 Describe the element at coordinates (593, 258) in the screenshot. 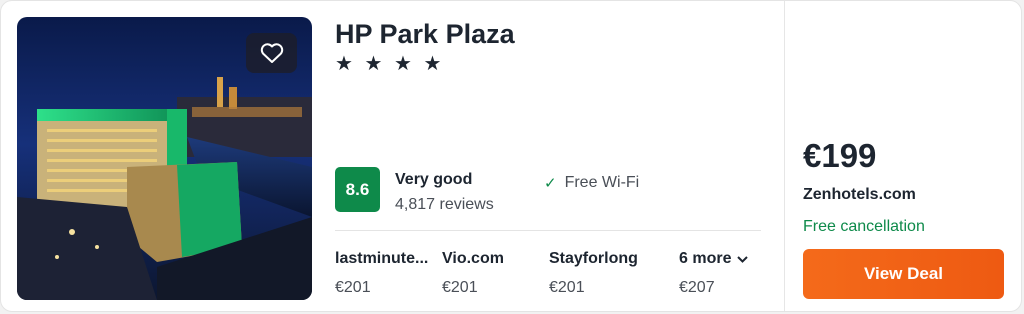

I see `provider-name: Stayforlong` at that location.